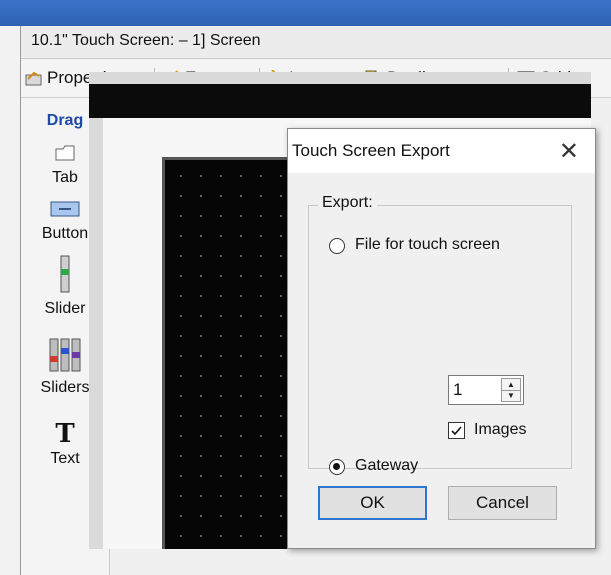 This screenshot has width=611, height=575. I want to click on file-for-touch-screen-label: File for touch screen, so click(427, 244).